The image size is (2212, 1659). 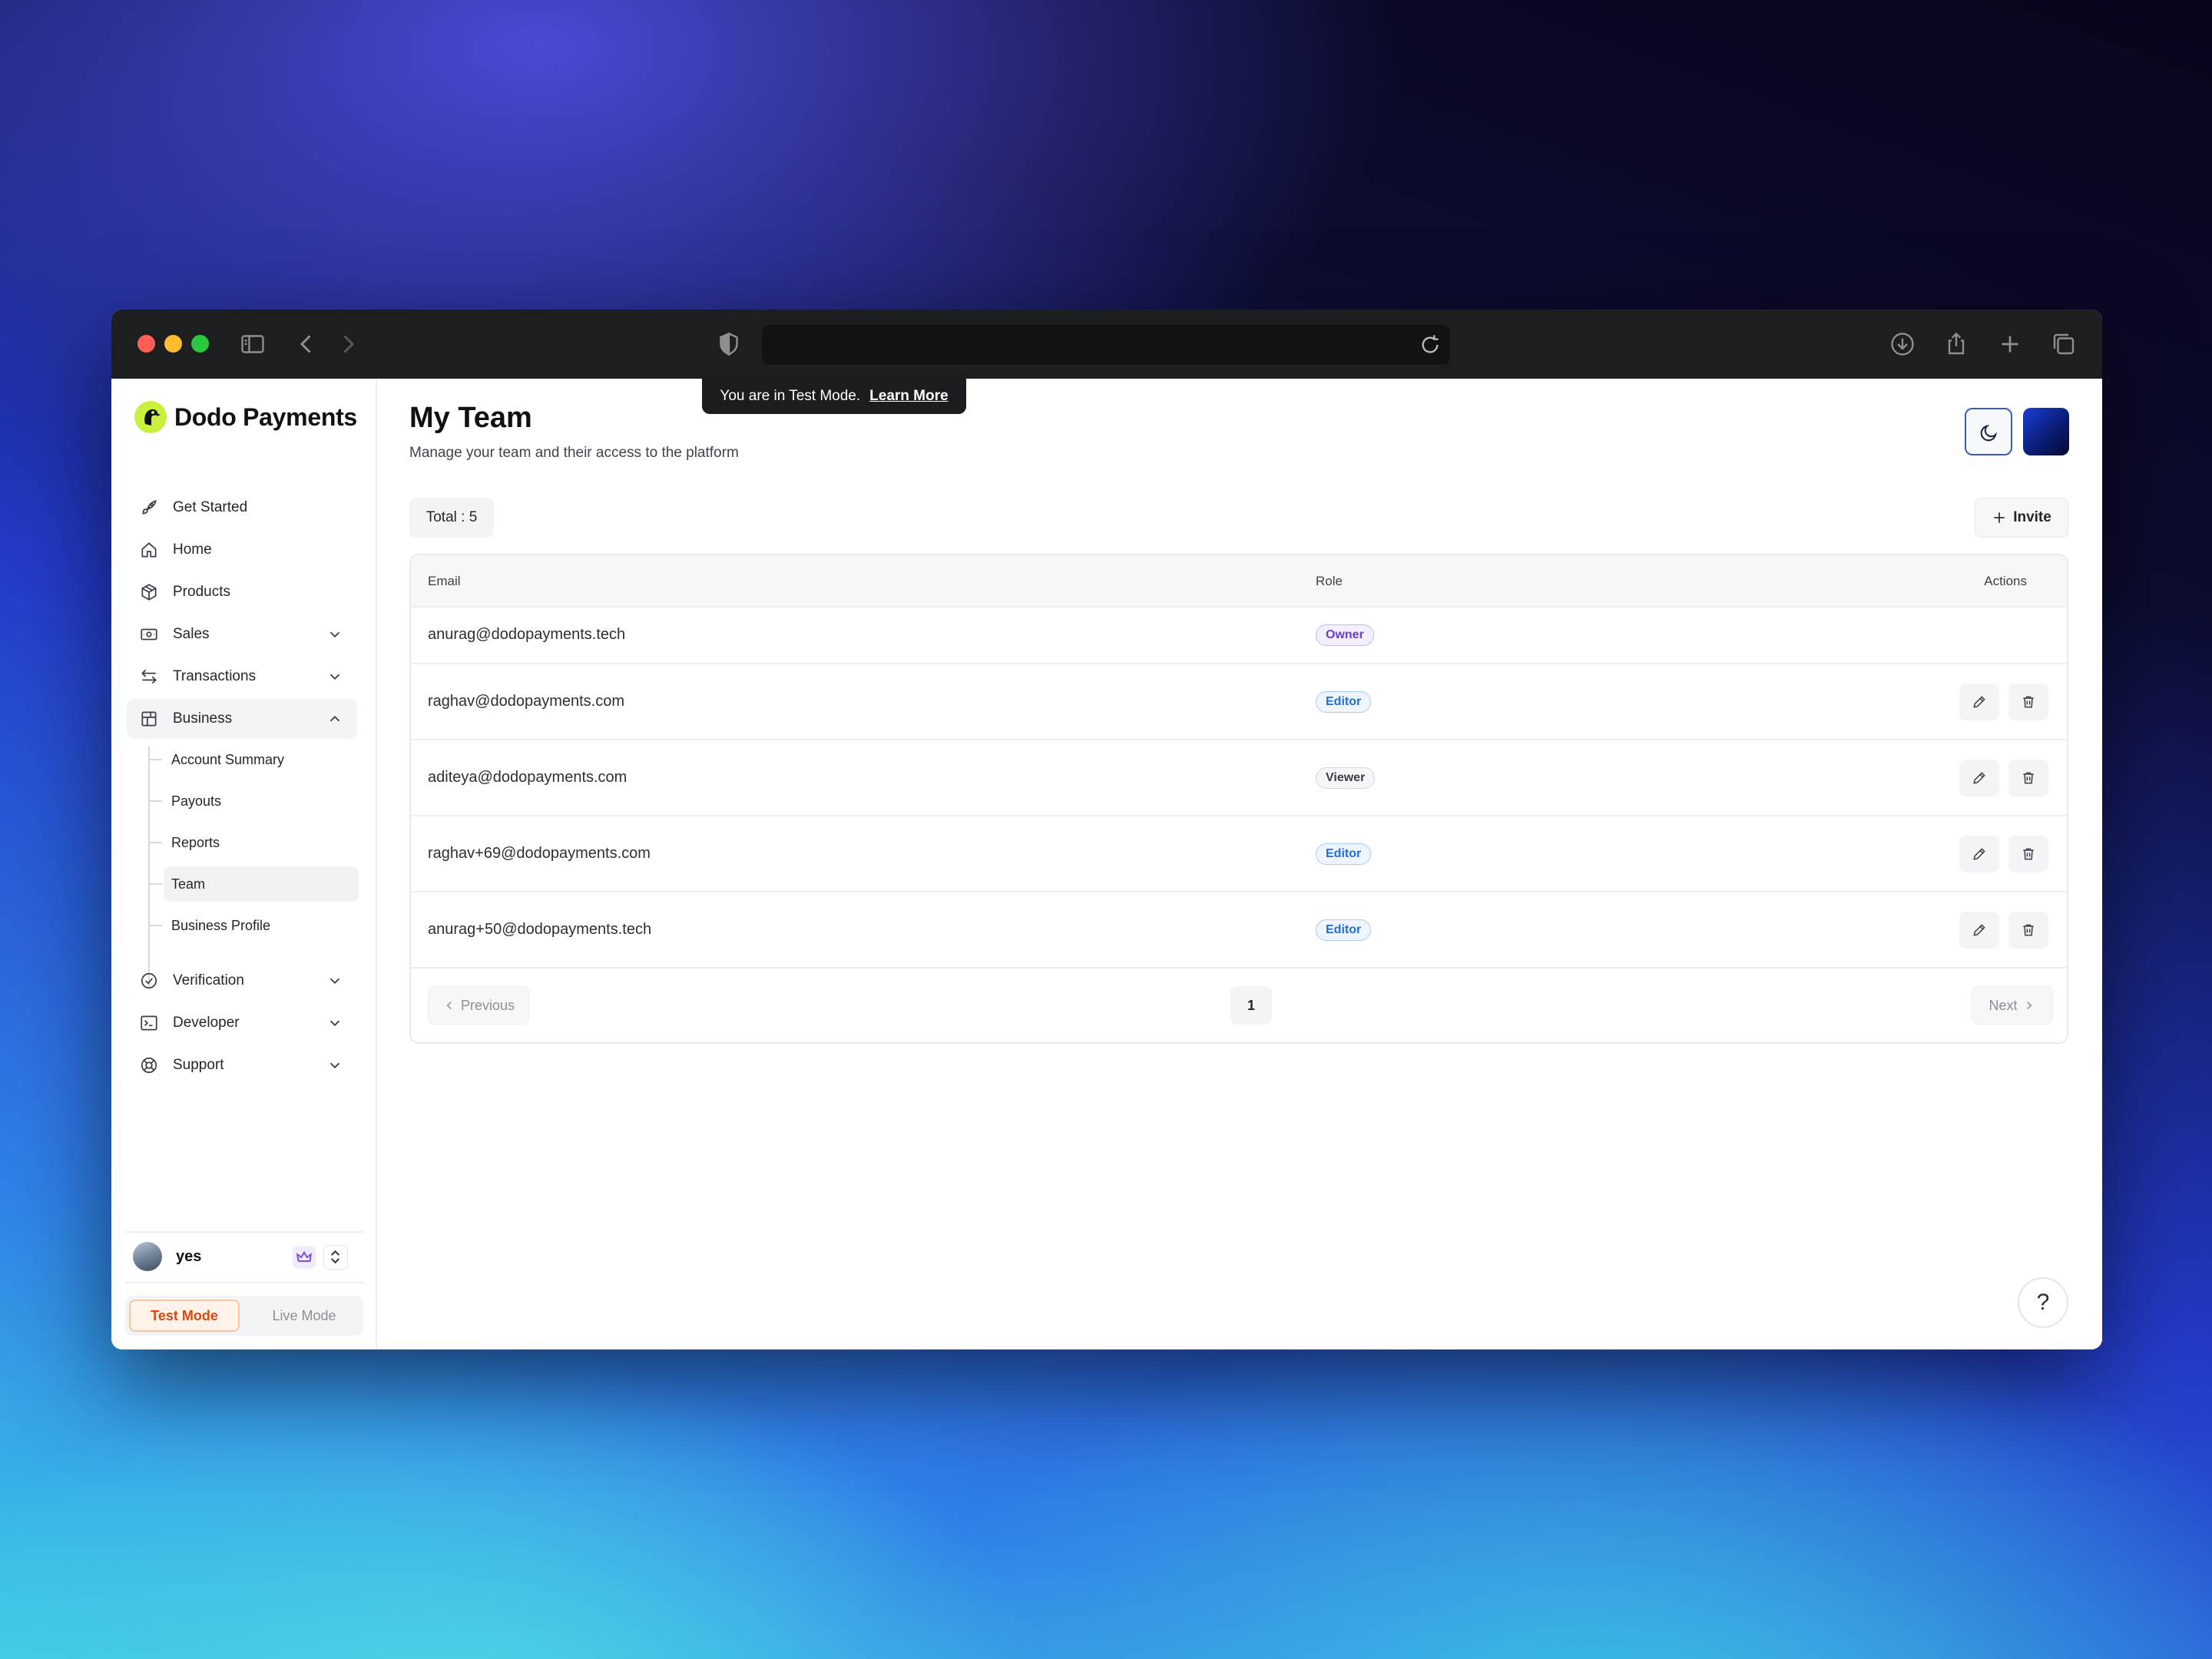 I want to click on share-icon, so click(x=1956, y=344).